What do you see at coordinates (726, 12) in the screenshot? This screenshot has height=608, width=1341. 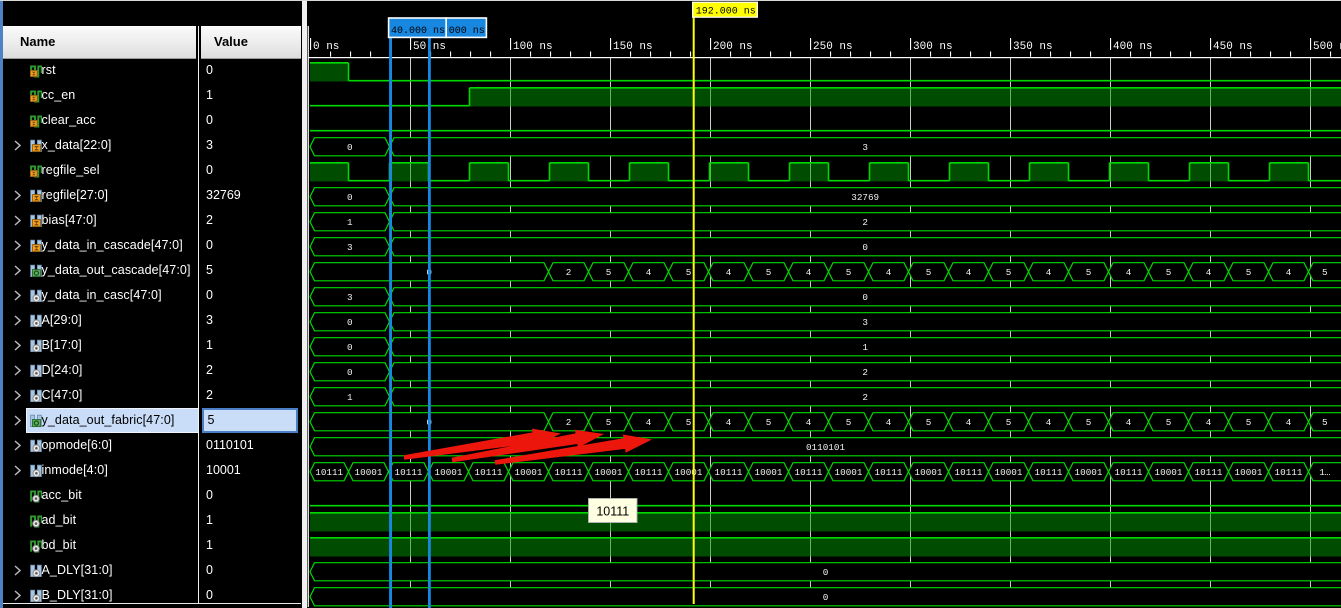 I see `svg-text: 192.000 ns` at bounding box center [726, 12].